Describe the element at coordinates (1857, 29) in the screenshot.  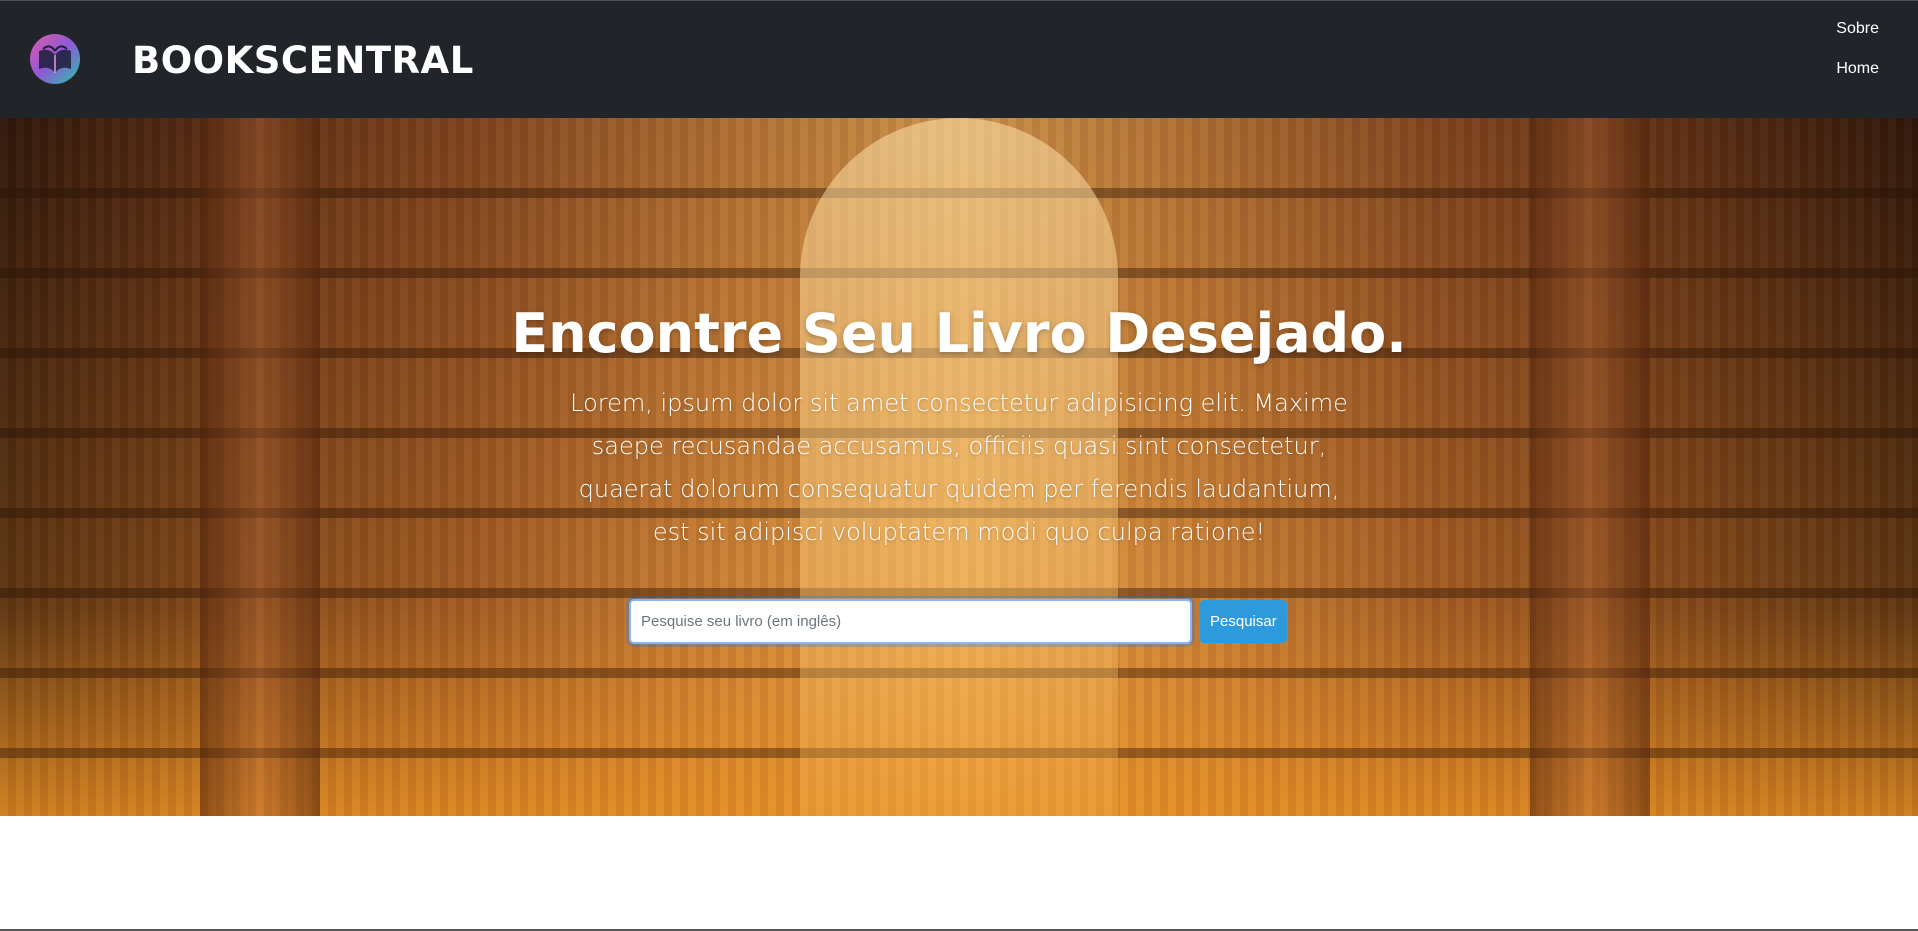
I see `nav-link-sobre: Sobre` at that location.